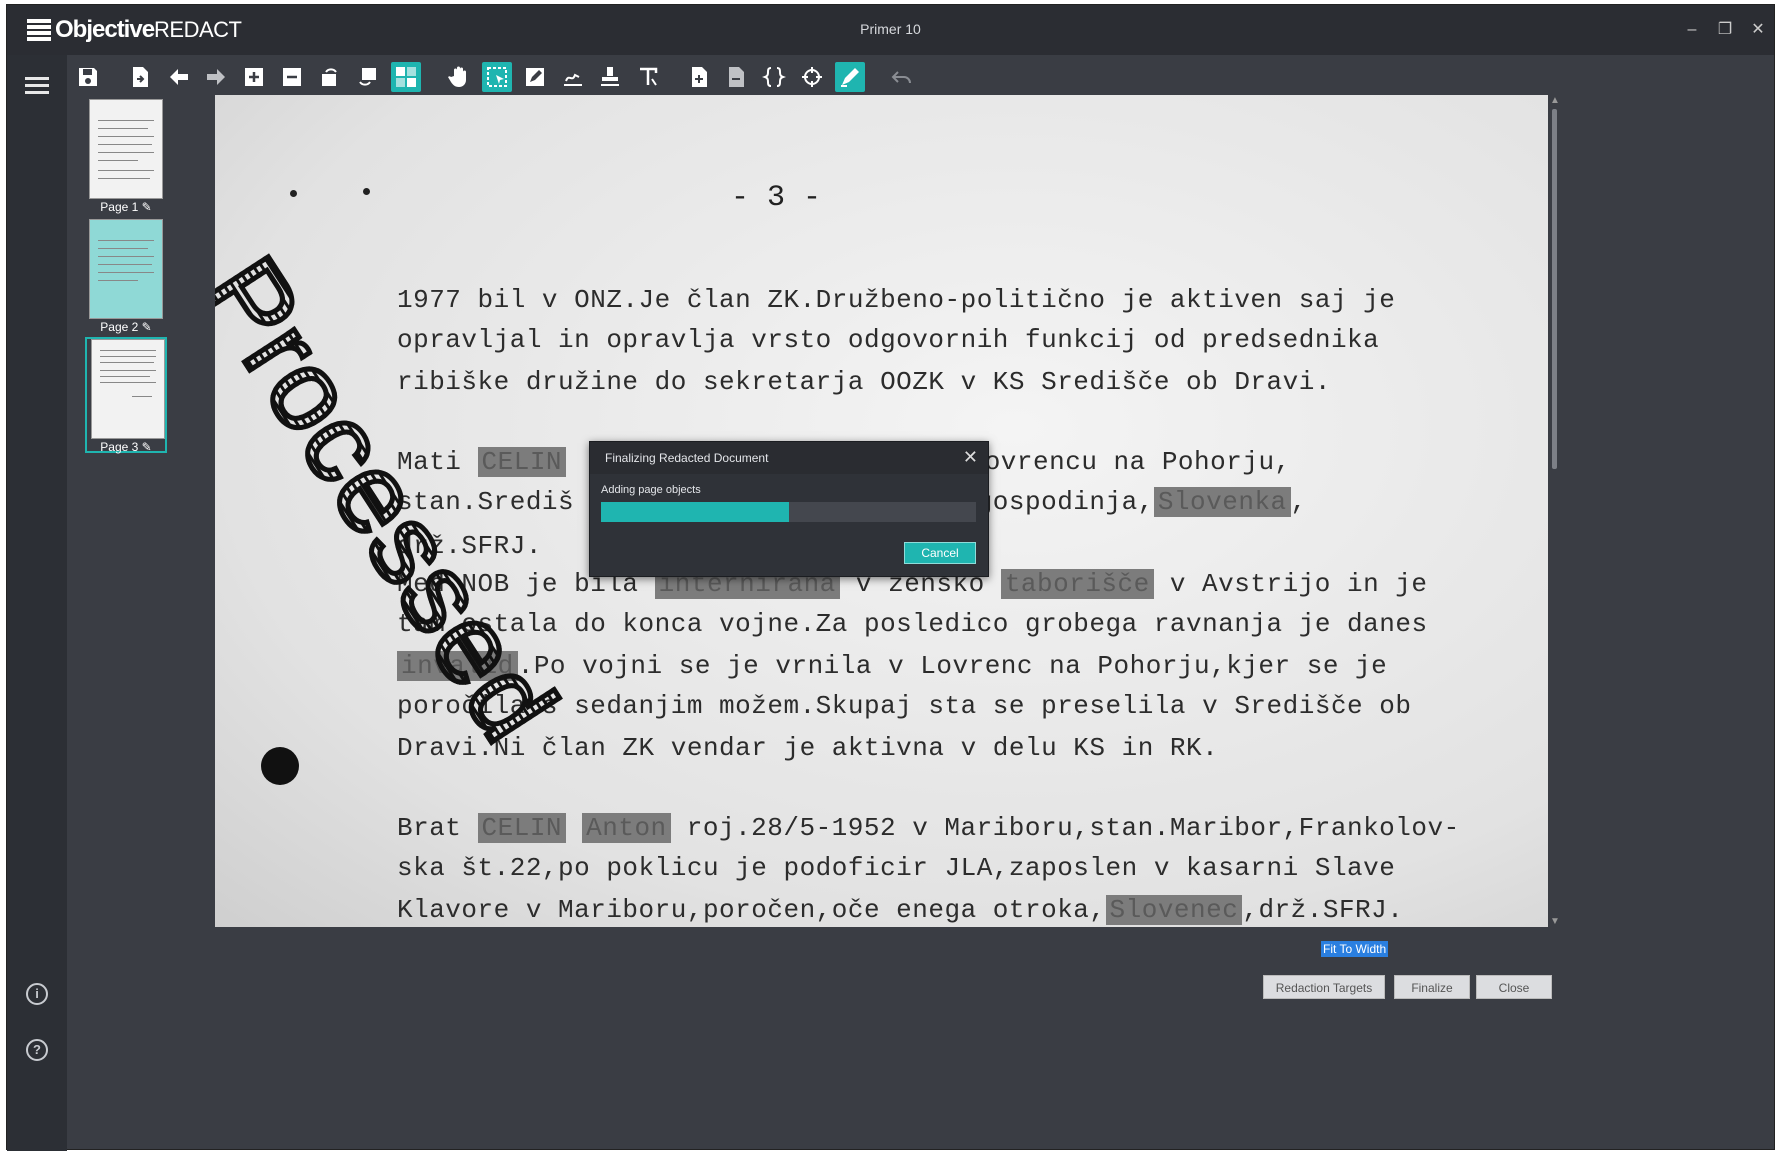  What do you see at coordinates (497, 77) in the screenshot?
I see `select-area-icon` at bounding box center [497, 77].